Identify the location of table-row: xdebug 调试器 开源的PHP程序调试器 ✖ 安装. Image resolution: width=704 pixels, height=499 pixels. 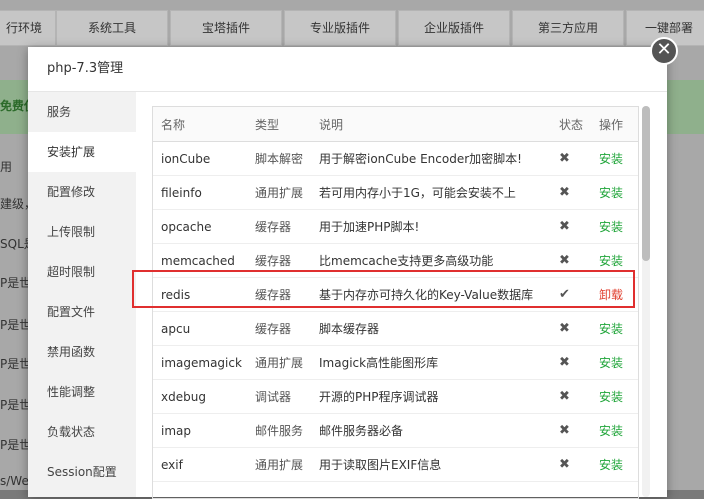
(395, 396).